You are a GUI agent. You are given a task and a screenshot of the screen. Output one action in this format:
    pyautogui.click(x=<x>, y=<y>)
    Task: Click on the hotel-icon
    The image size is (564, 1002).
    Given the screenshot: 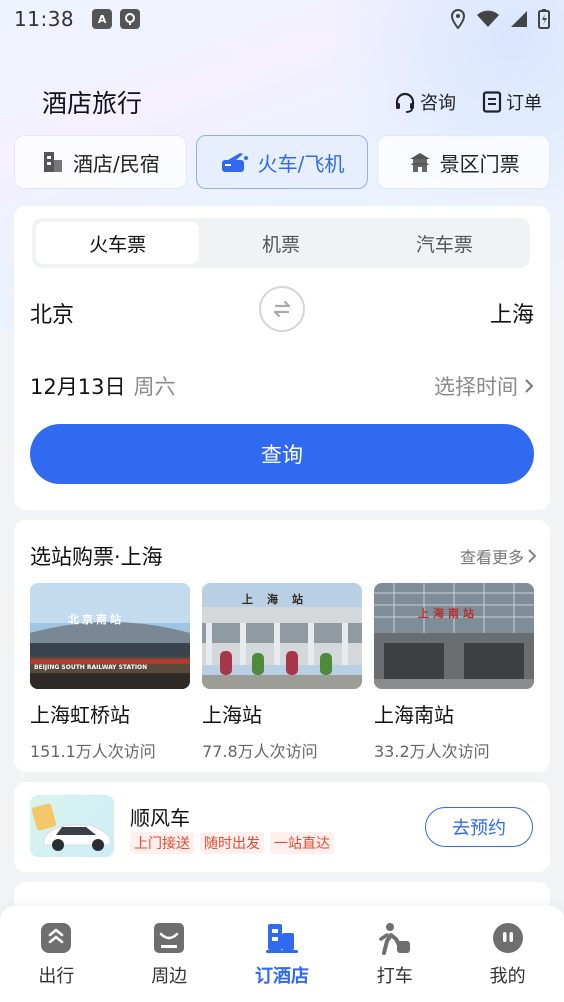 What is the action you would take?
    pyautogui.click(x=52, y=162)
    